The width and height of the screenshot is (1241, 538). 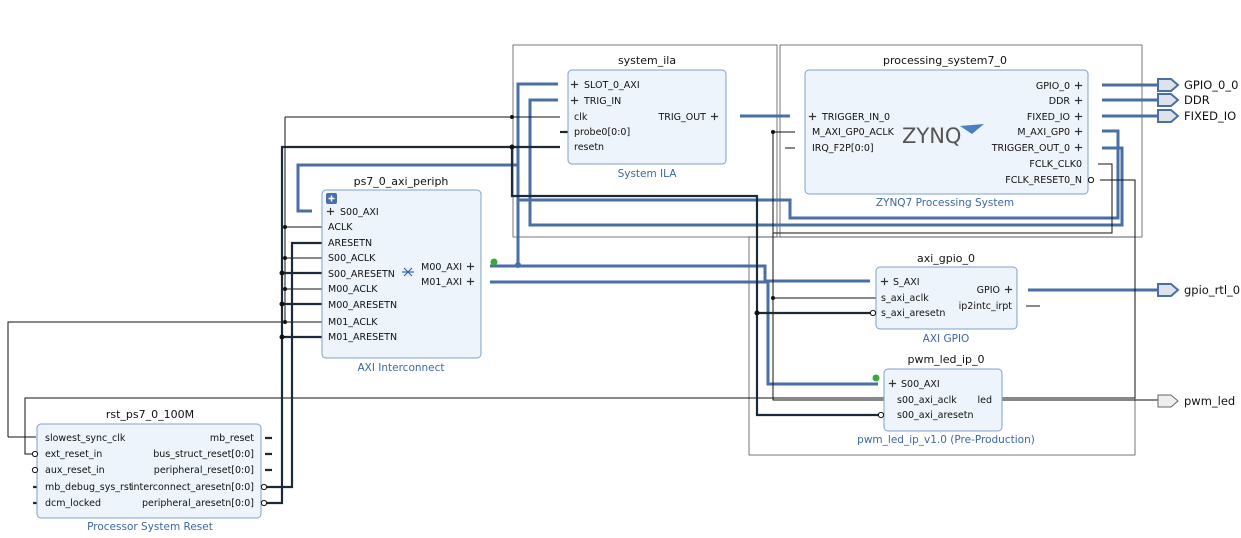 What do you see at coordinates (441, 267) in the screenshot?
I see `port-m00-axi: M00_AXI` at bounding box center [441, 267].